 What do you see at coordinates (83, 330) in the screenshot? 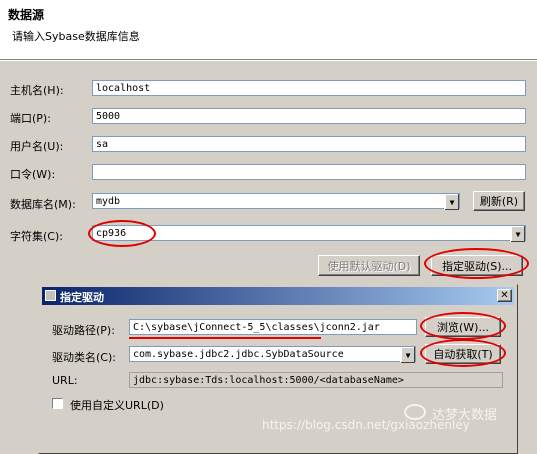
I see `driver-path-label: 驱动路径(P):` at bounding box center [83, 330].